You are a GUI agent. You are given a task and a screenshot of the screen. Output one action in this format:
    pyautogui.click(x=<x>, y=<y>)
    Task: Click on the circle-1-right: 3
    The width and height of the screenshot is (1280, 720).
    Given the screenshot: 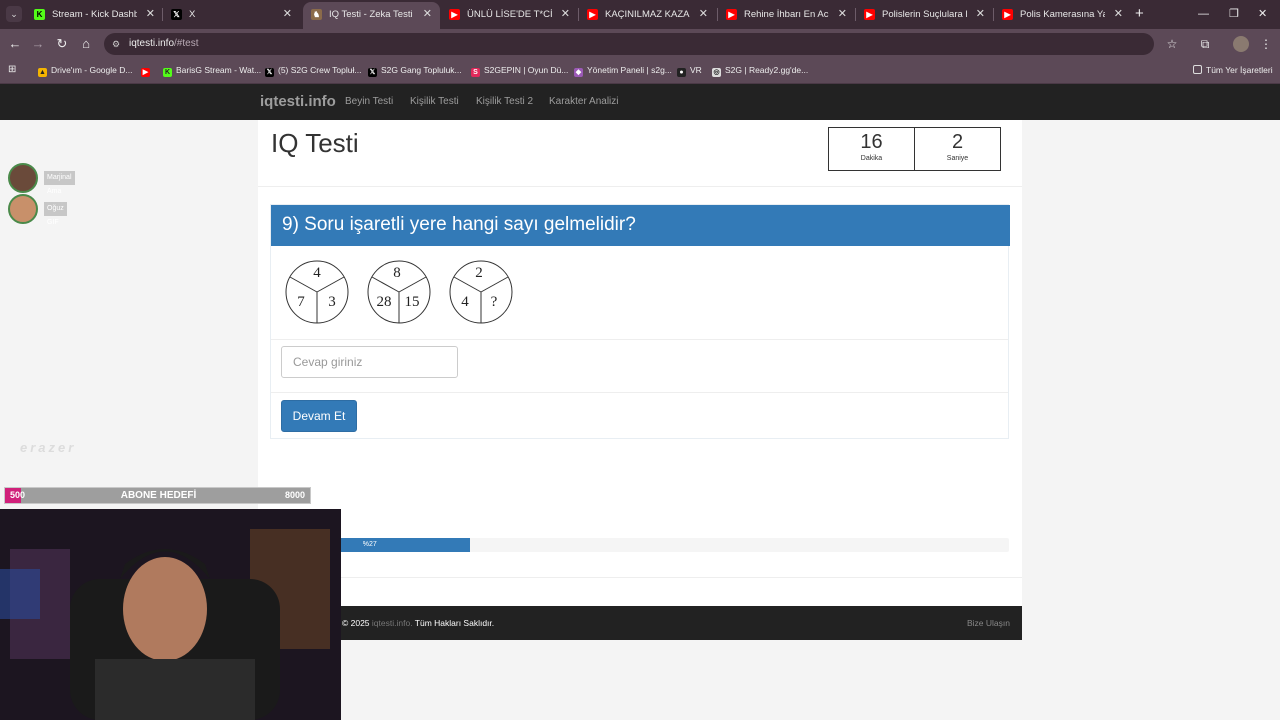 What is the action you would take?
    pyautogui.click(x=332, y=302)
    